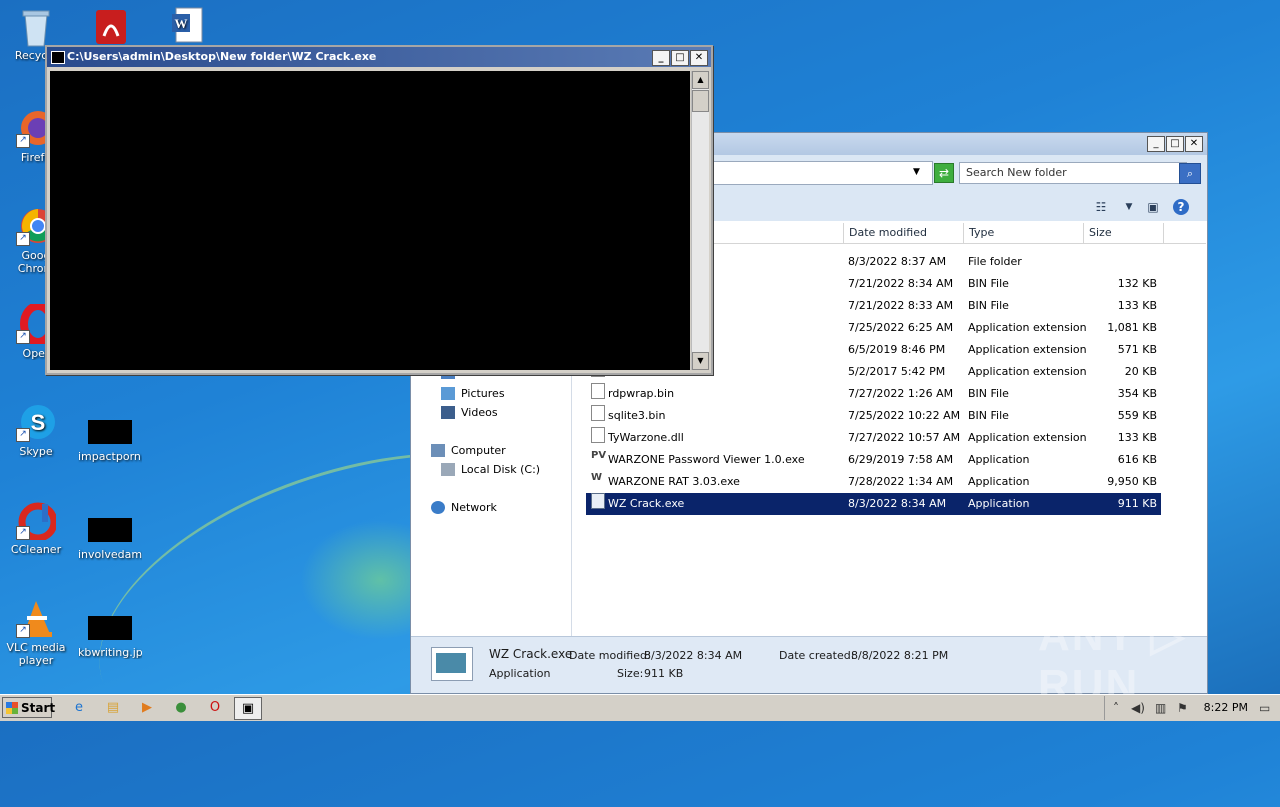 The image size is (1280, 807). Describe the element at coordinates (897, 503) in the screenshot. I see `file-date: 8/3/2022 8:34 AM` at that location.